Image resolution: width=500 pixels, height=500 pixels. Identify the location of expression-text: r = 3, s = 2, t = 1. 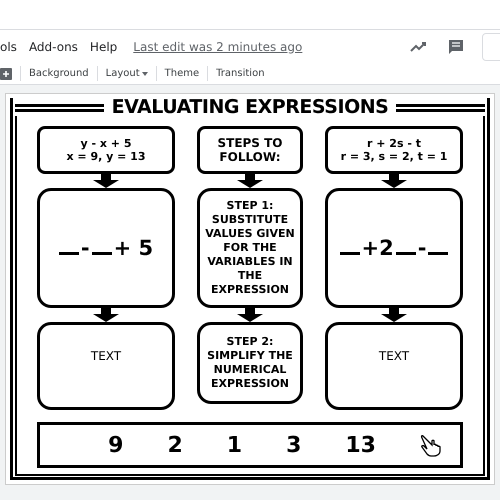
(394, 156).